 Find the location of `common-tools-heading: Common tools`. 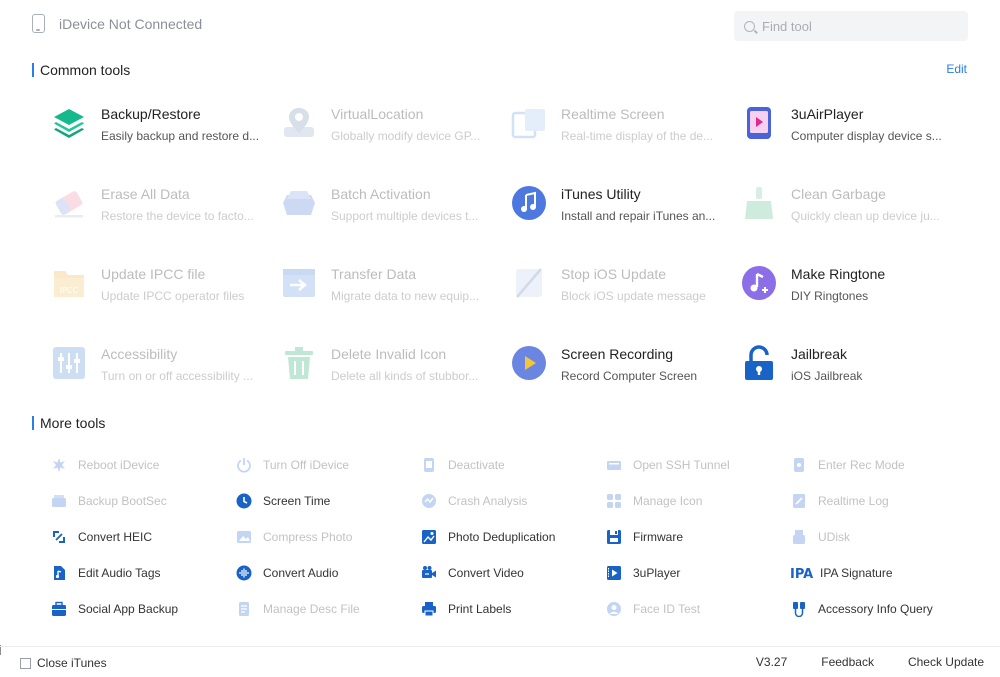

common-tools-heading: Common tools is located at coordinates (81, 70).